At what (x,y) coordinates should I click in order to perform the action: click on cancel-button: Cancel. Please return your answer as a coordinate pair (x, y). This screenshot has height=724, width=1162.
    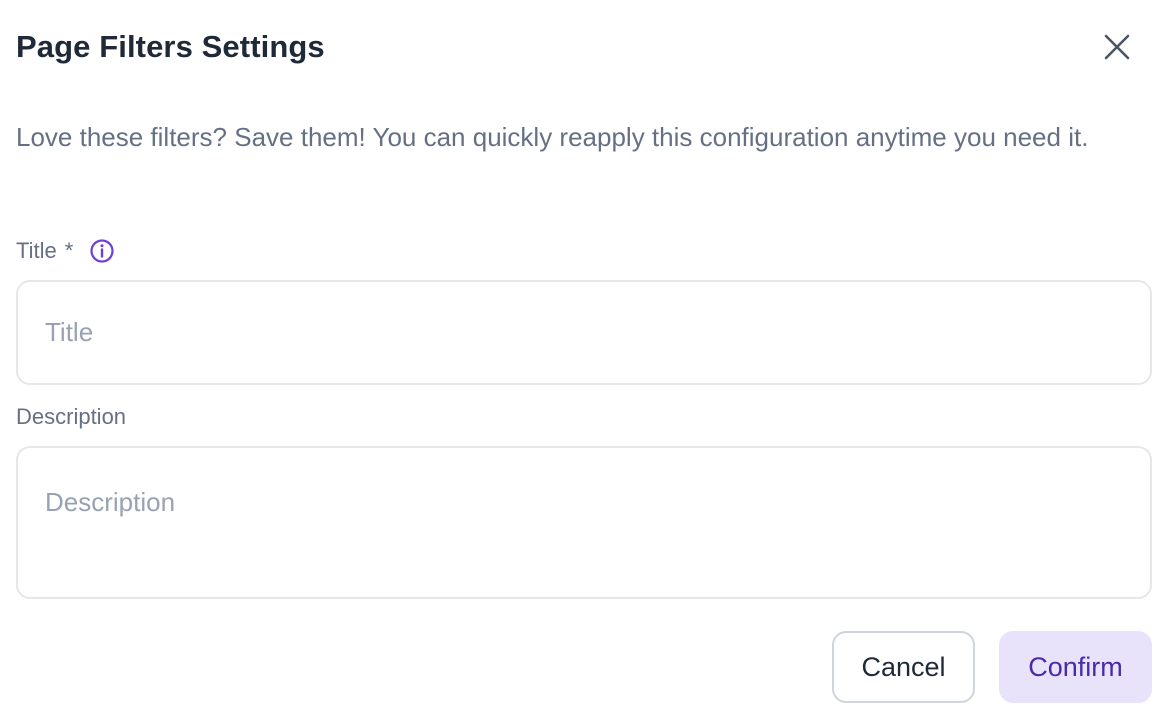
    Looking at the image, I should click on (903, 667).